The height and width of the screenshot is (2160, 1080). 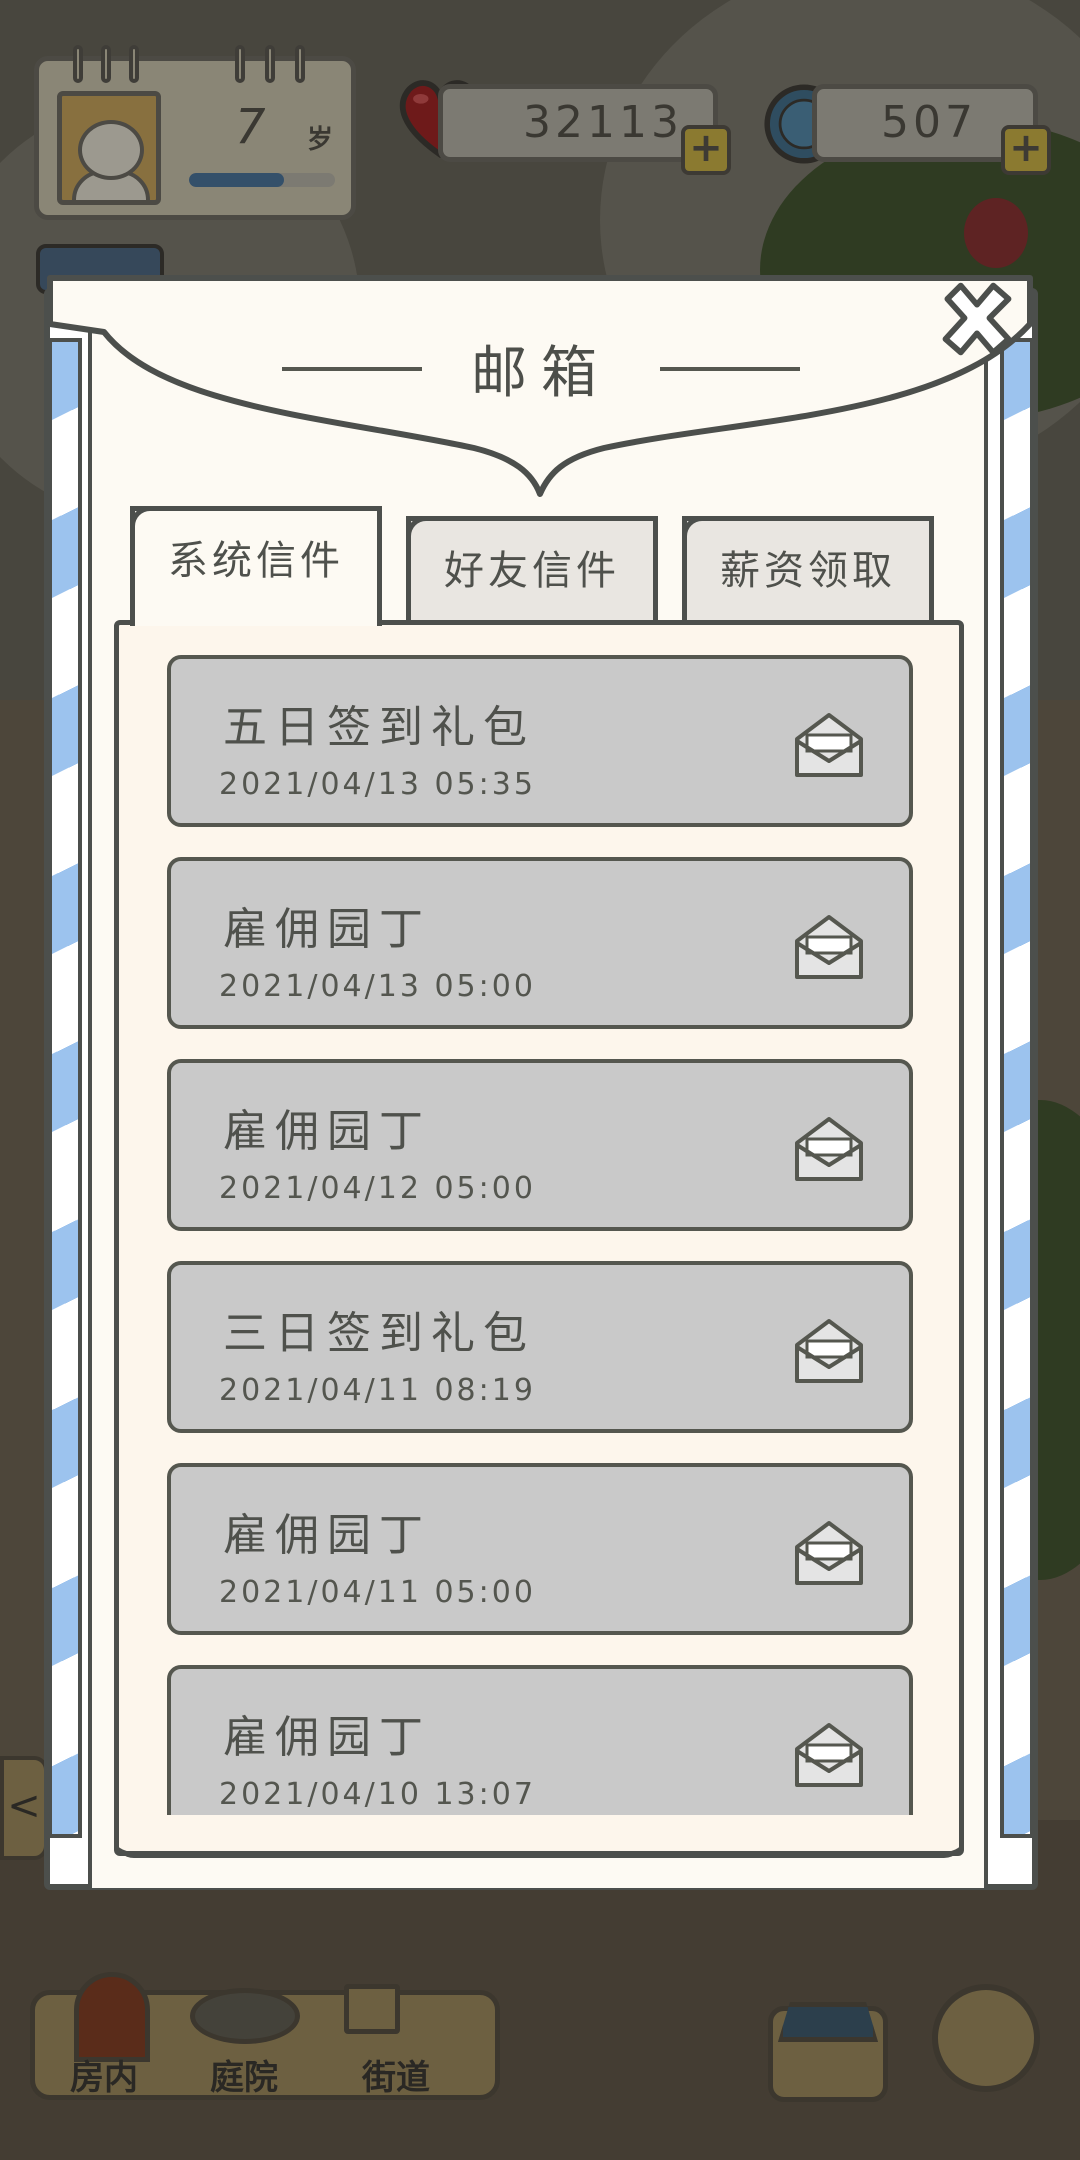 I want to click on mail-item: 雇佣园丁 2021/04/12 05:00, so click(x=540, y=1145).